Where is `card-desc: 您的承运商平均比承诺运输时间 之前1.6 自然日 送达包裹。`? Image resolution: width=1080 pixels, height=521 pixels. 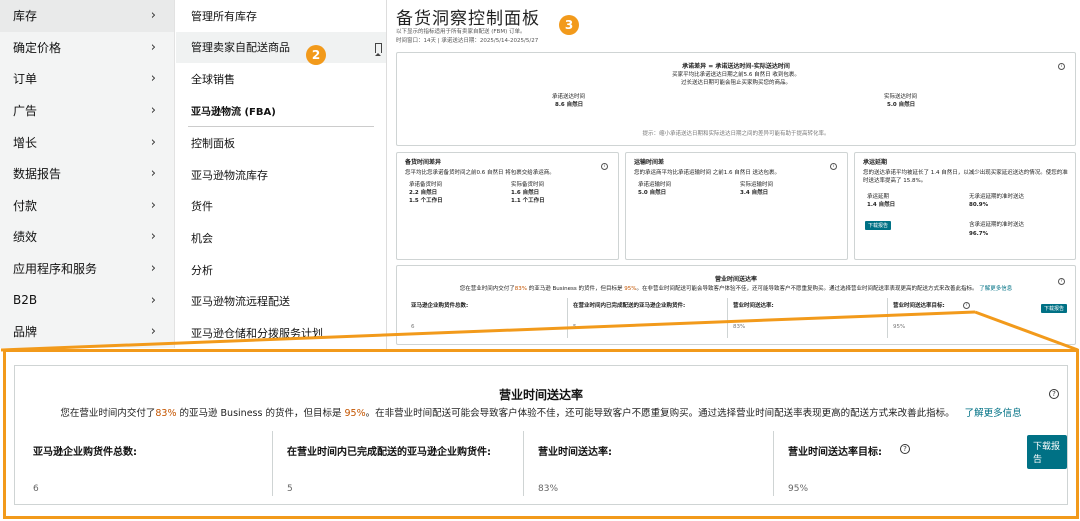
card-desc: 您的承运商平均比承诺运输时间 之前1.6 自然日 送达包裹。 is located at coordinates (707, 173).